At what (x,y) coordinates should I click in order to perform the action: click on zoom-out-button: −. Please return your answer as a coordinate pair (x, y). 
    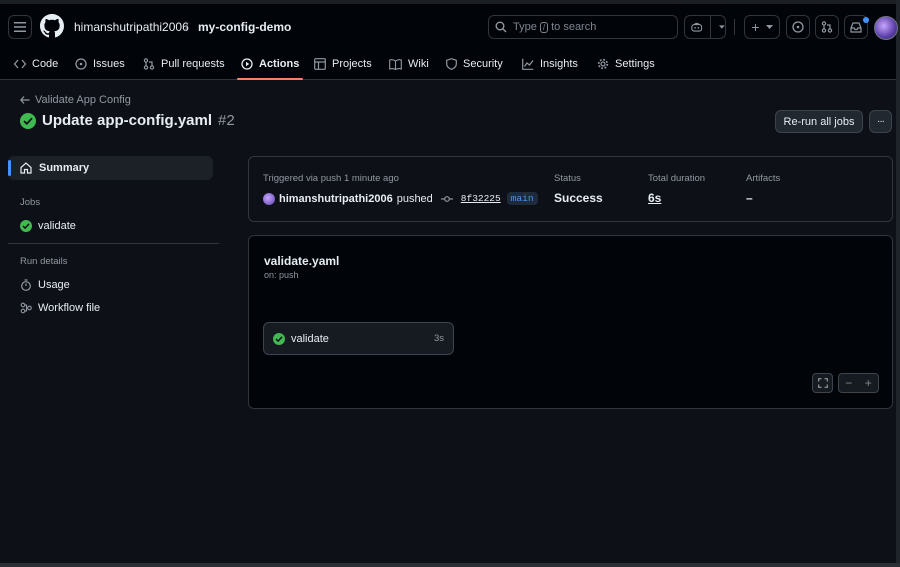
    Looking at the image, I should click on (849, 383).